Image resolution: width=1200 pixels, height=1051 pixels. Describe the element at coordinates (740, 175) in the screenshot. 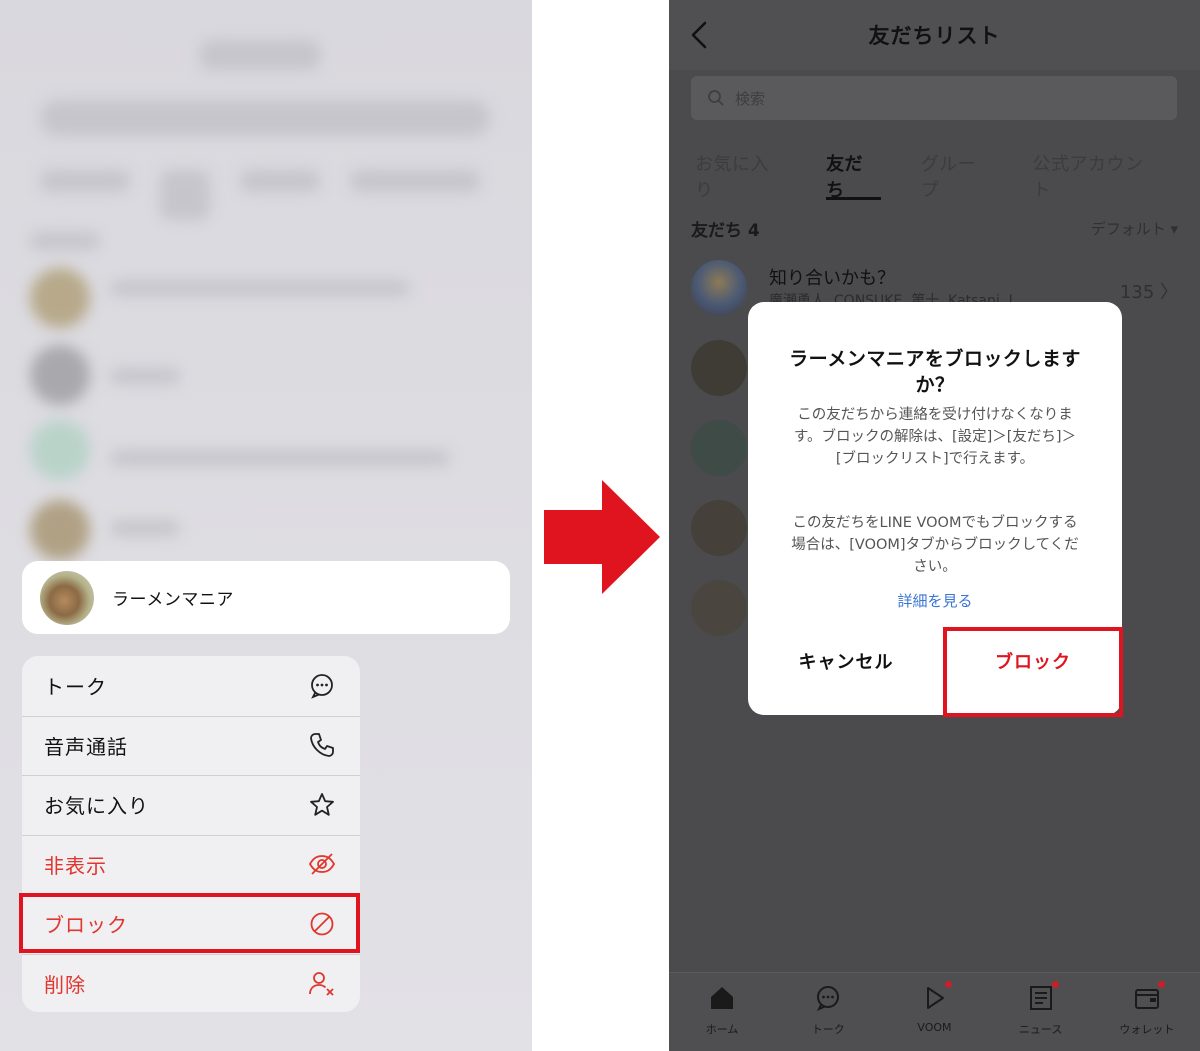

I see `tab-favorites: お気に入り` at that location.